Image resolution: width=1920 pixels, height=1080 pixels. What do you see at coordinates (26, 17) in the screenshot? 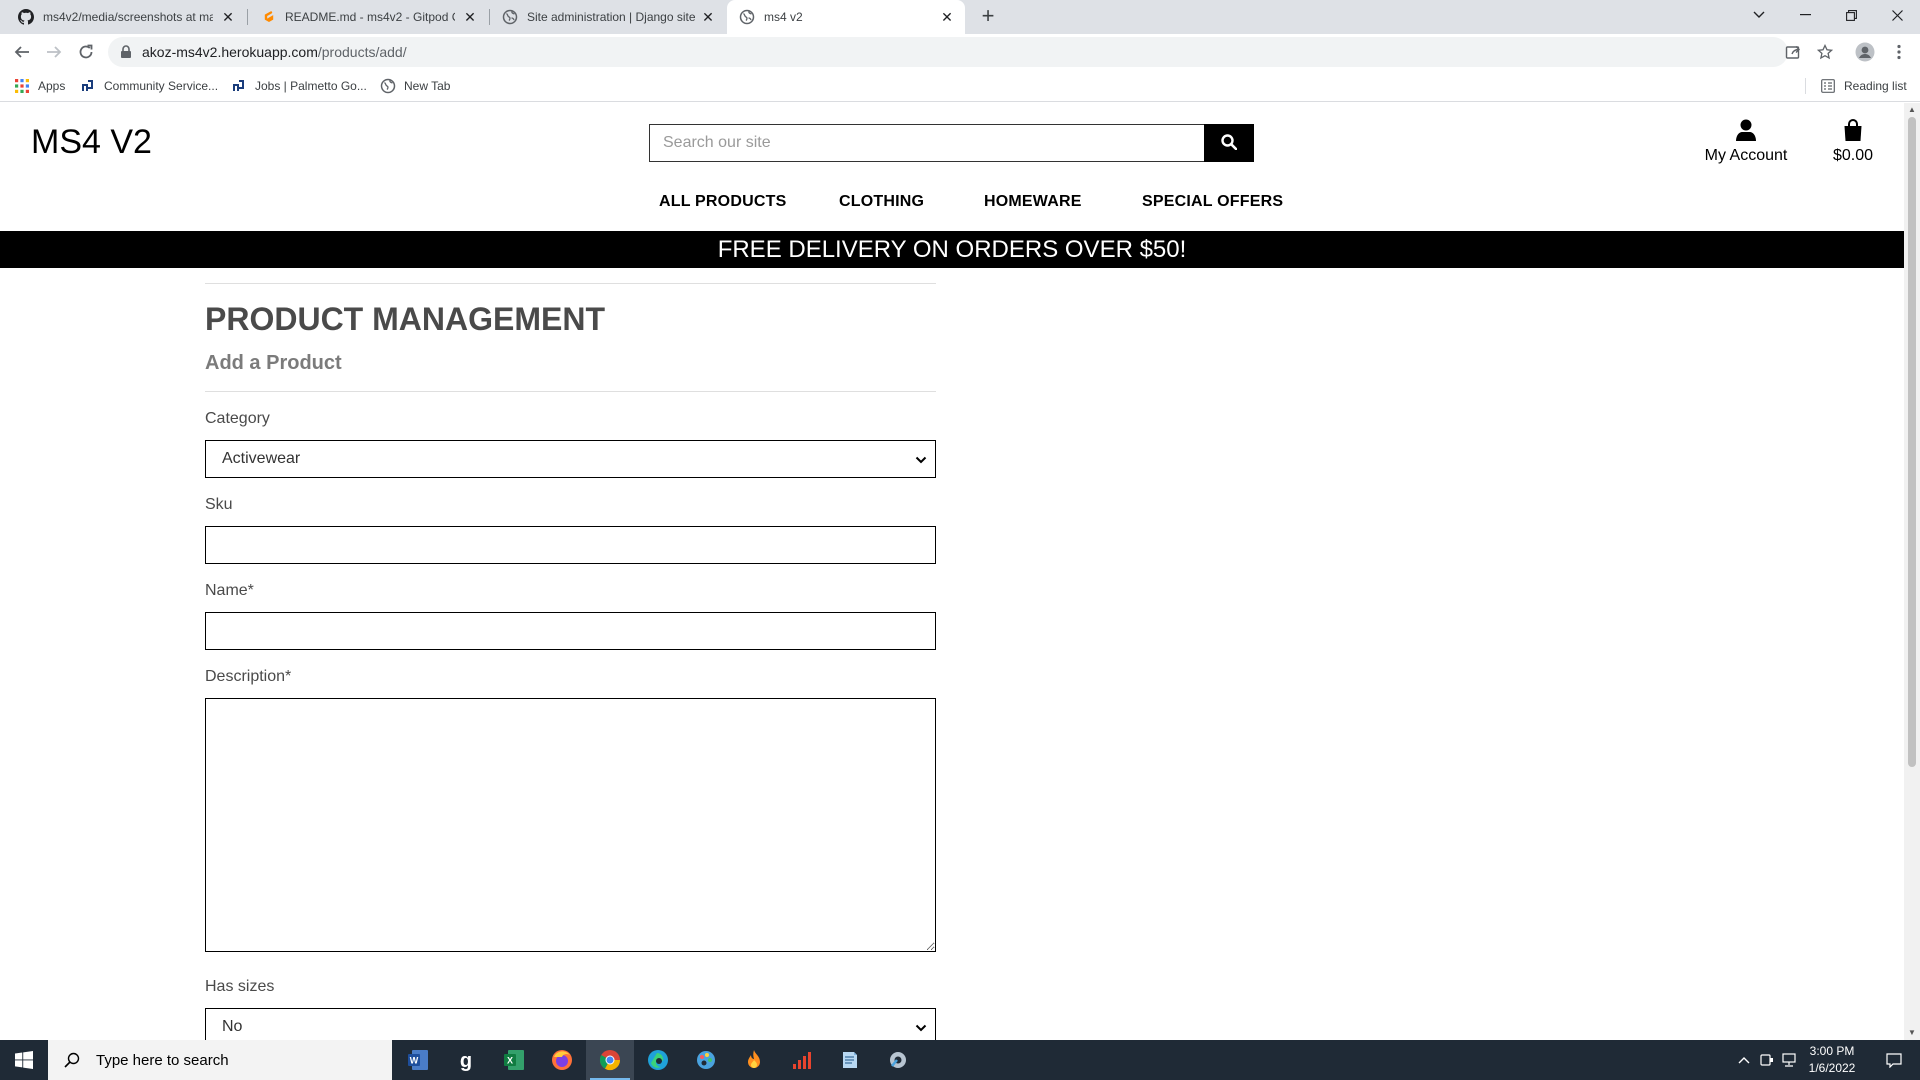
I see `github-icon` at bounding box center [26, 17].